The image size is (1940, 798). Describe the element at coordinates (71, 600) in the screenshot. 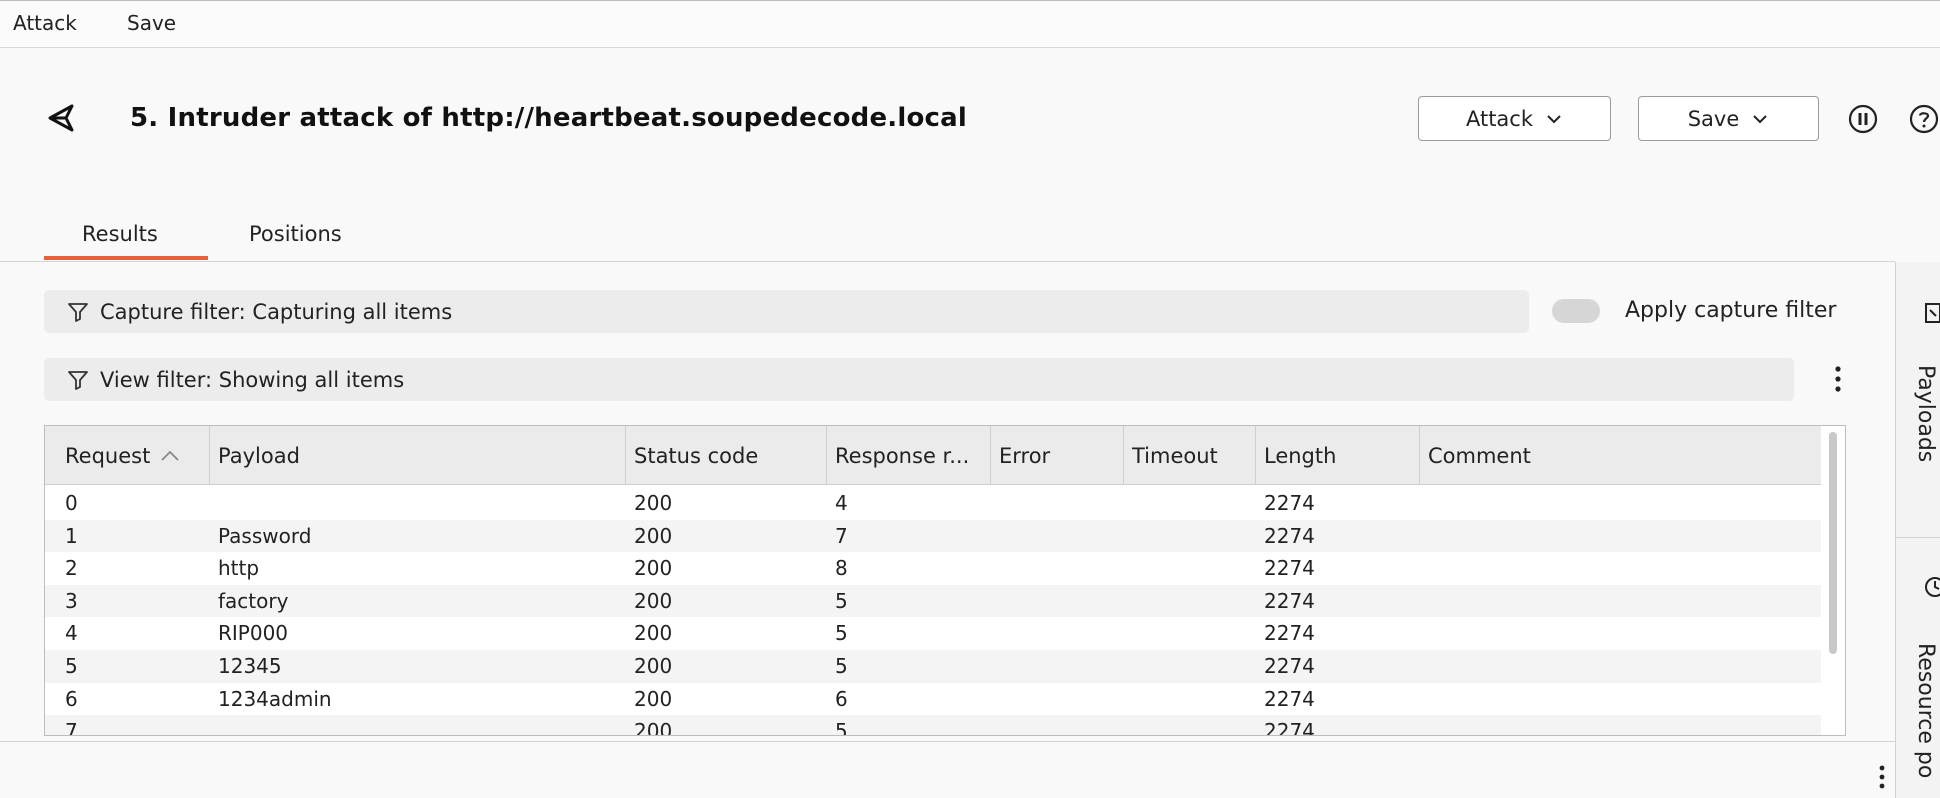

I see `cell-request: 3` at that location.